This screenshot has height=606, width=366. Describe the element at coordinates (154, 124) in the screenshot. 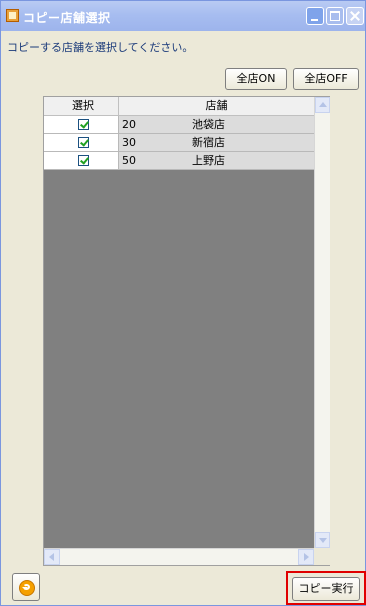

I see `store-code-cell: 20` at that location.